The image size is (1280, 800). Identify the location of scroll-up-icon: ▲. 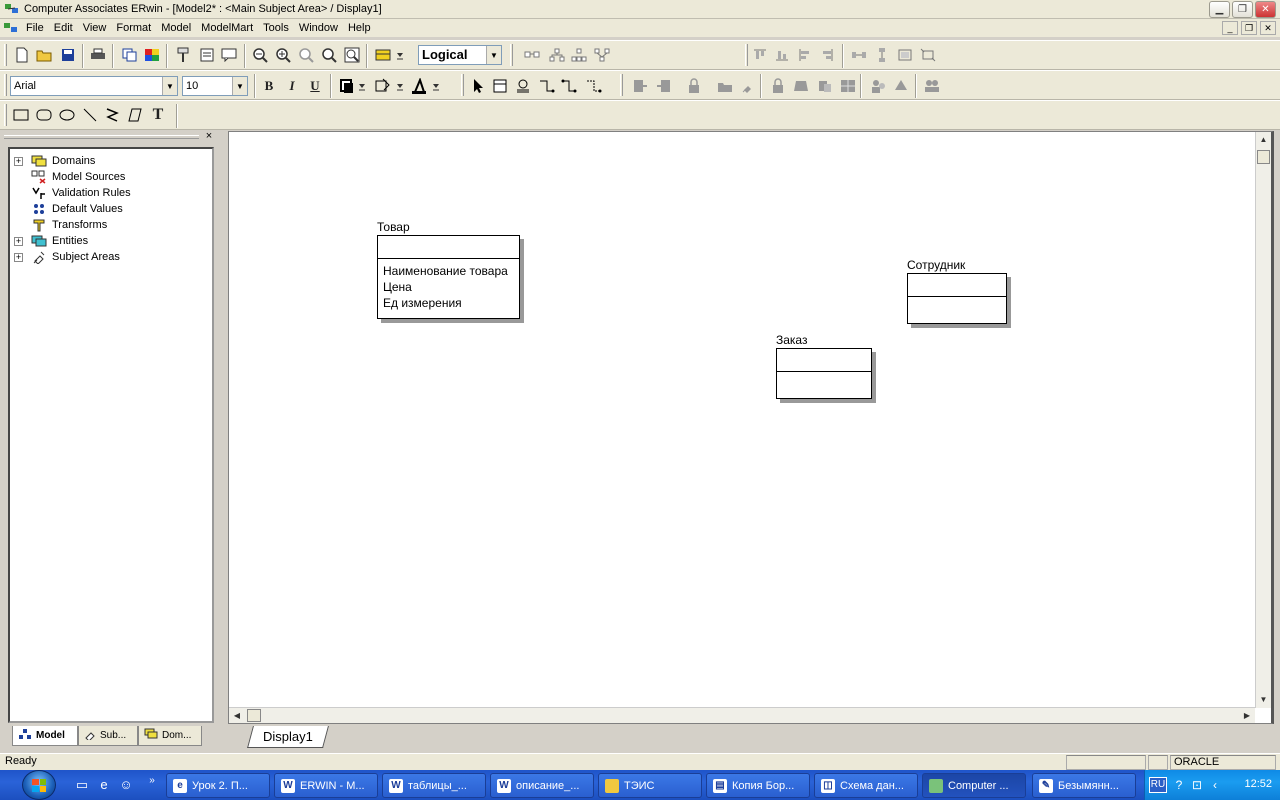
(1263, 140).